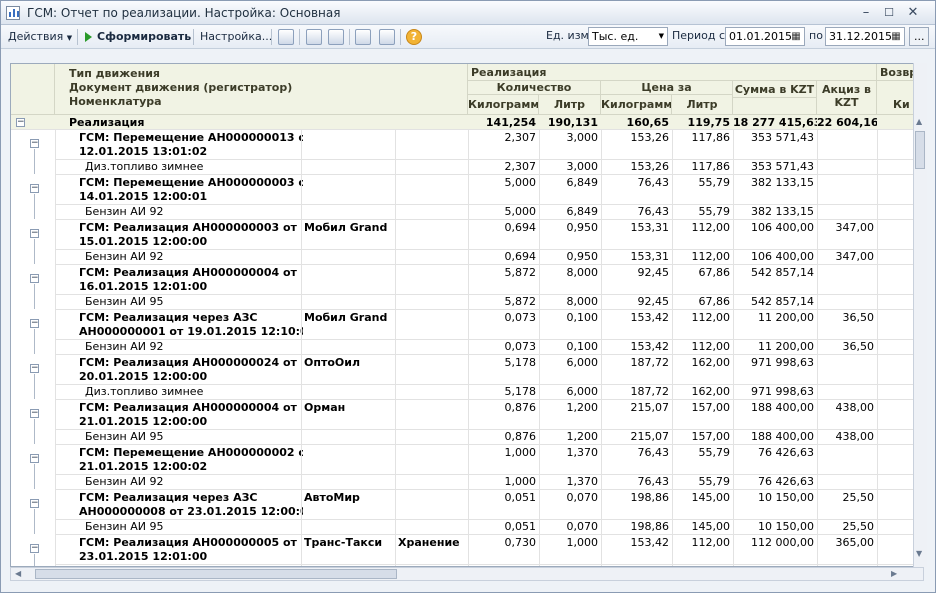  Describe the element at coordinates (700, 35) in the screenshot. I see `period-label: Период с:` at that location.